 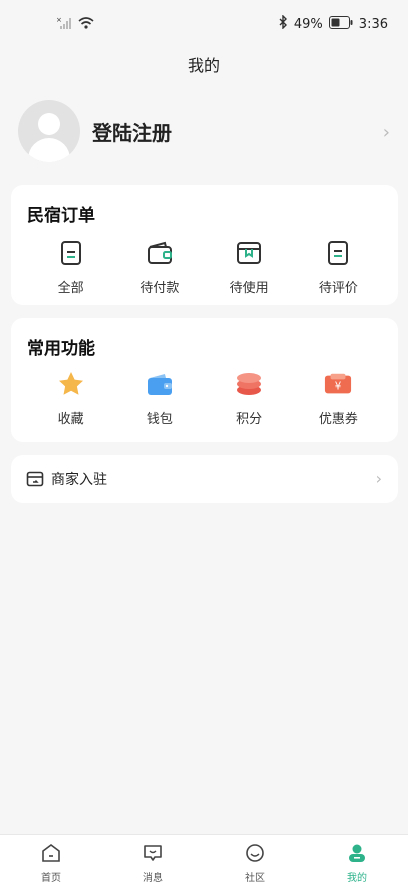 What do you see at coordinates (283, 23) in the screenshot?
I see `bluetooth-icon` at bounding box center [283, 23].